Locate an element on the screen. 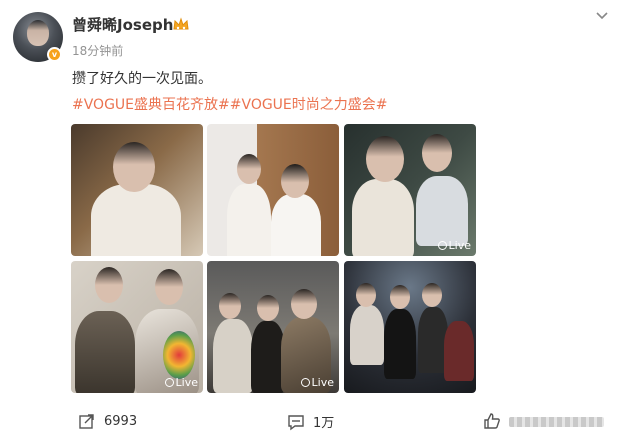 The width and height of the screenshot is (624, 436). like-button is located at coordinates (492, 421).